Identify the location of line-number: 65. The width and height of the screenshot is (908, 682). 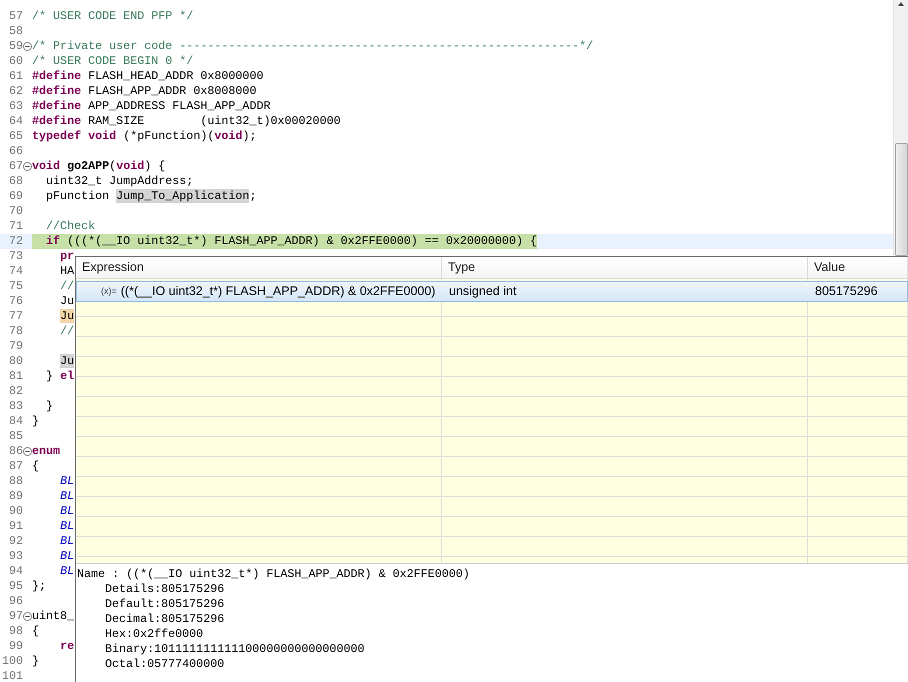
(15, 136).